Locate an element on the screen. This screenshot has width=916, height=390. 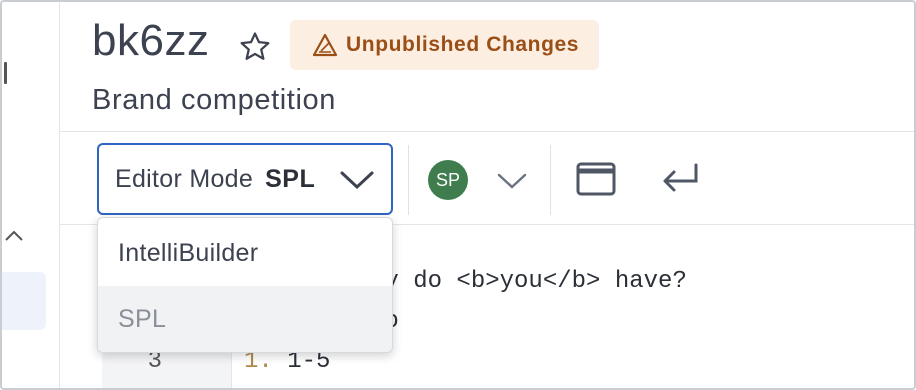
editor-mode-dropdown: IntelliBuilder SPL is located at coordinates (245, 285).